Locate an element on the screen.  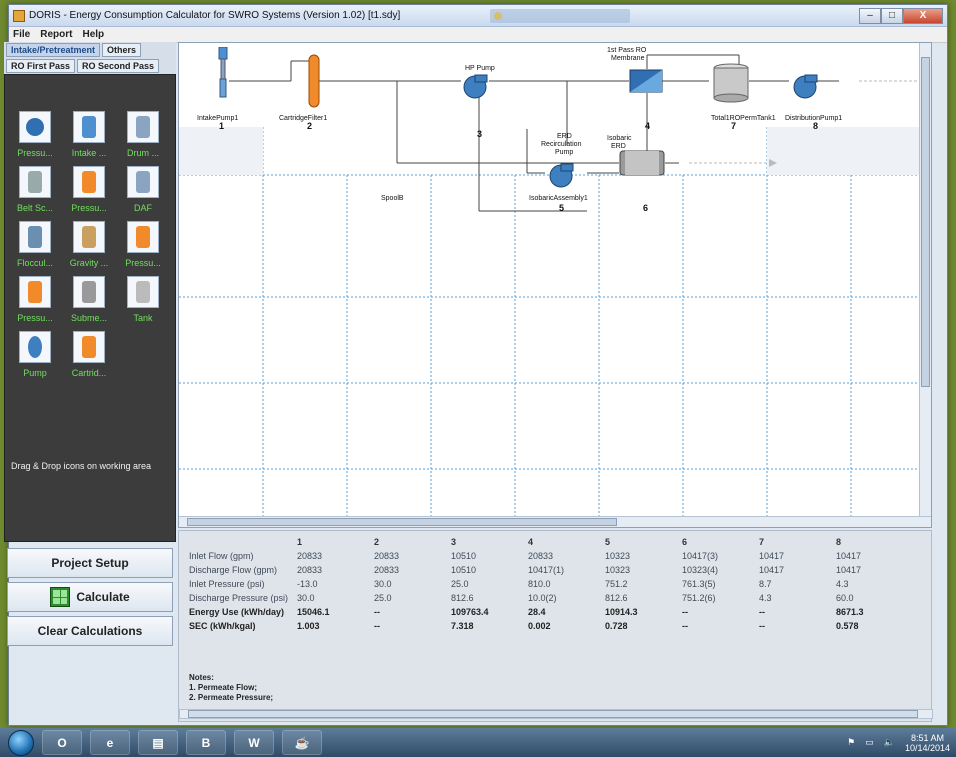
ie-taskbar-icon: e is located at coordinates (110, 742).